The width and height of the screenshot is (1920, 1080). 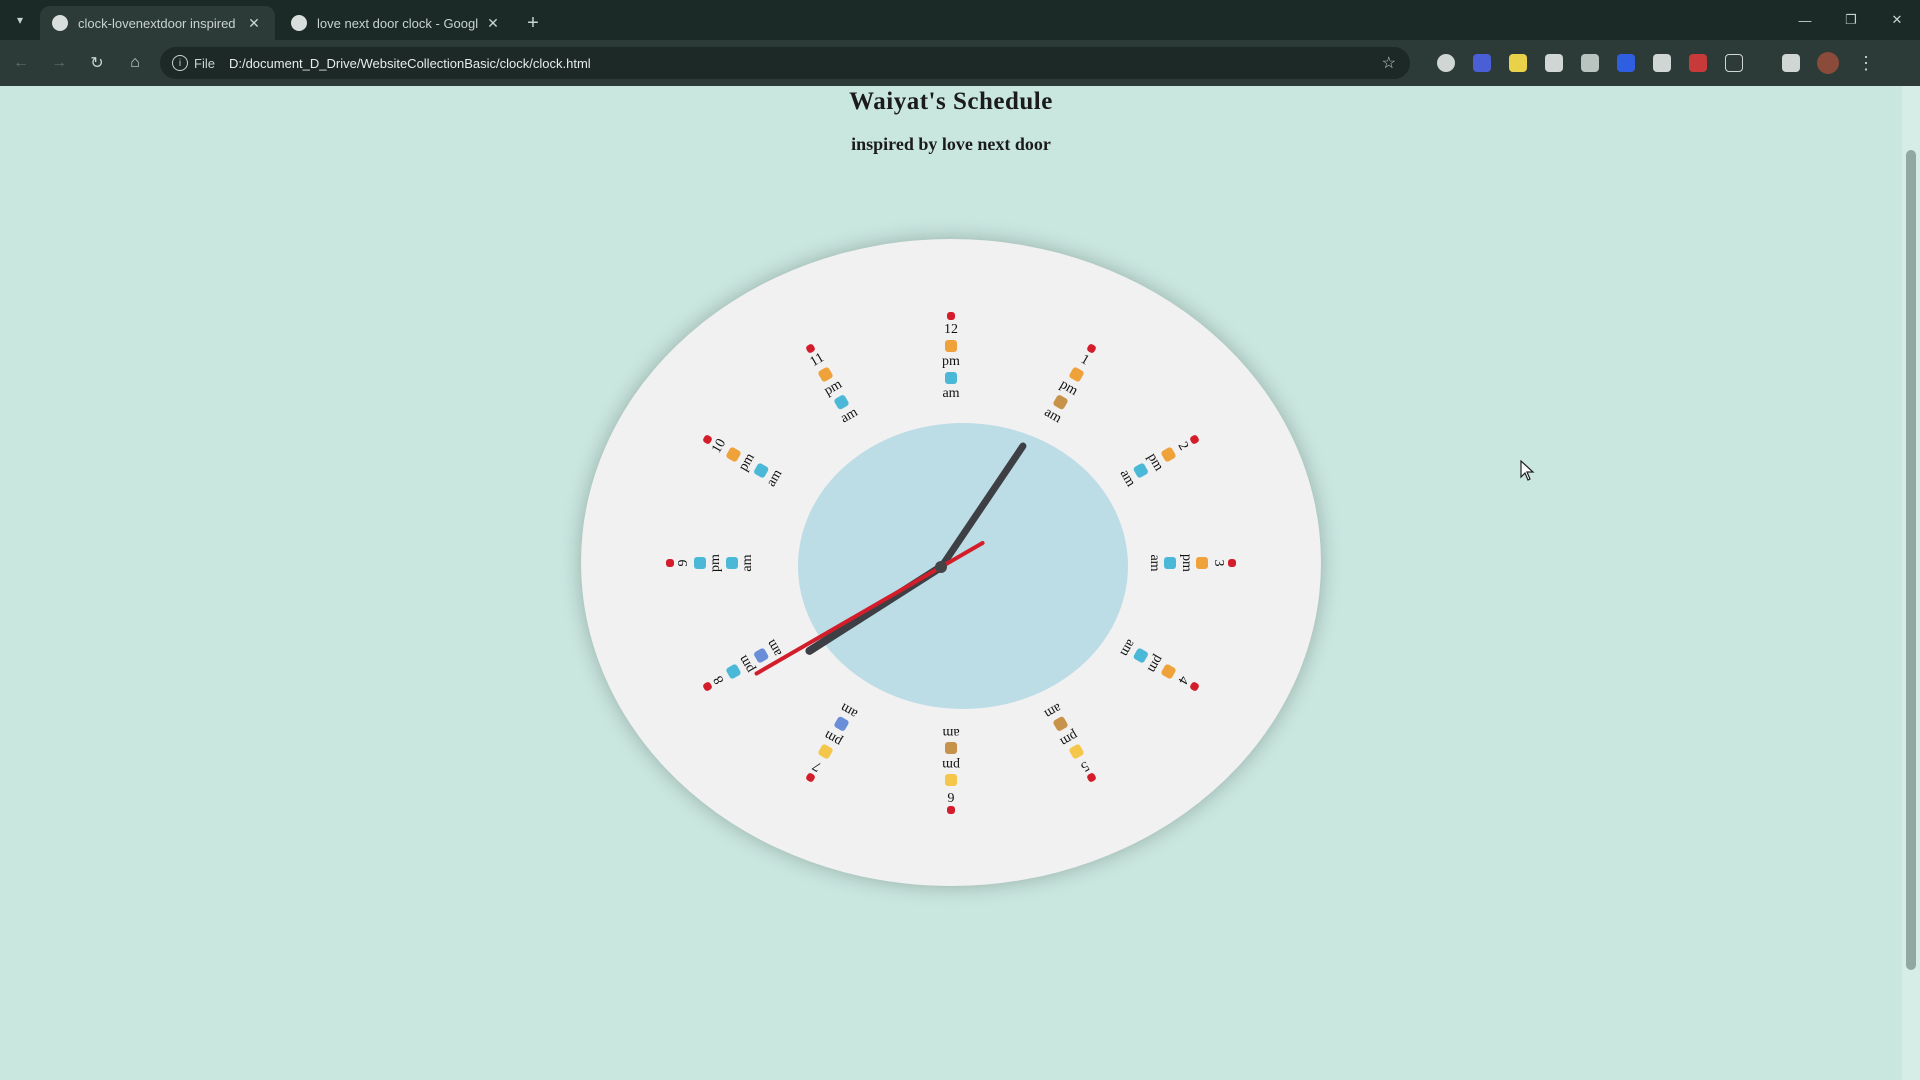 I want to click on reload-icon: ↻, so click(x=97, y=63).